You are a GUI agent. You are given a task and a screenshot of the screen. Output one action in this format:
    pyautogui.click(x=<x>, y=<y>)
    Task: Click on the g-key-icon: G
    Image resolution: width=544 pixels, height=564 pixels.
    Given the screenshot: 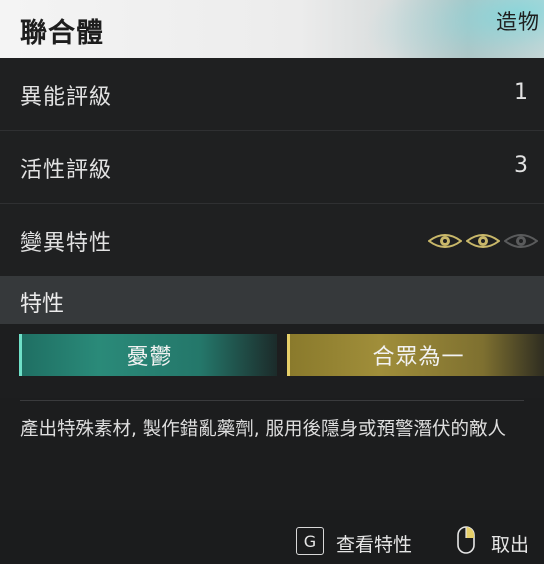 What is the action you would take?
    pyautogui.click(x=310, y=541)
    